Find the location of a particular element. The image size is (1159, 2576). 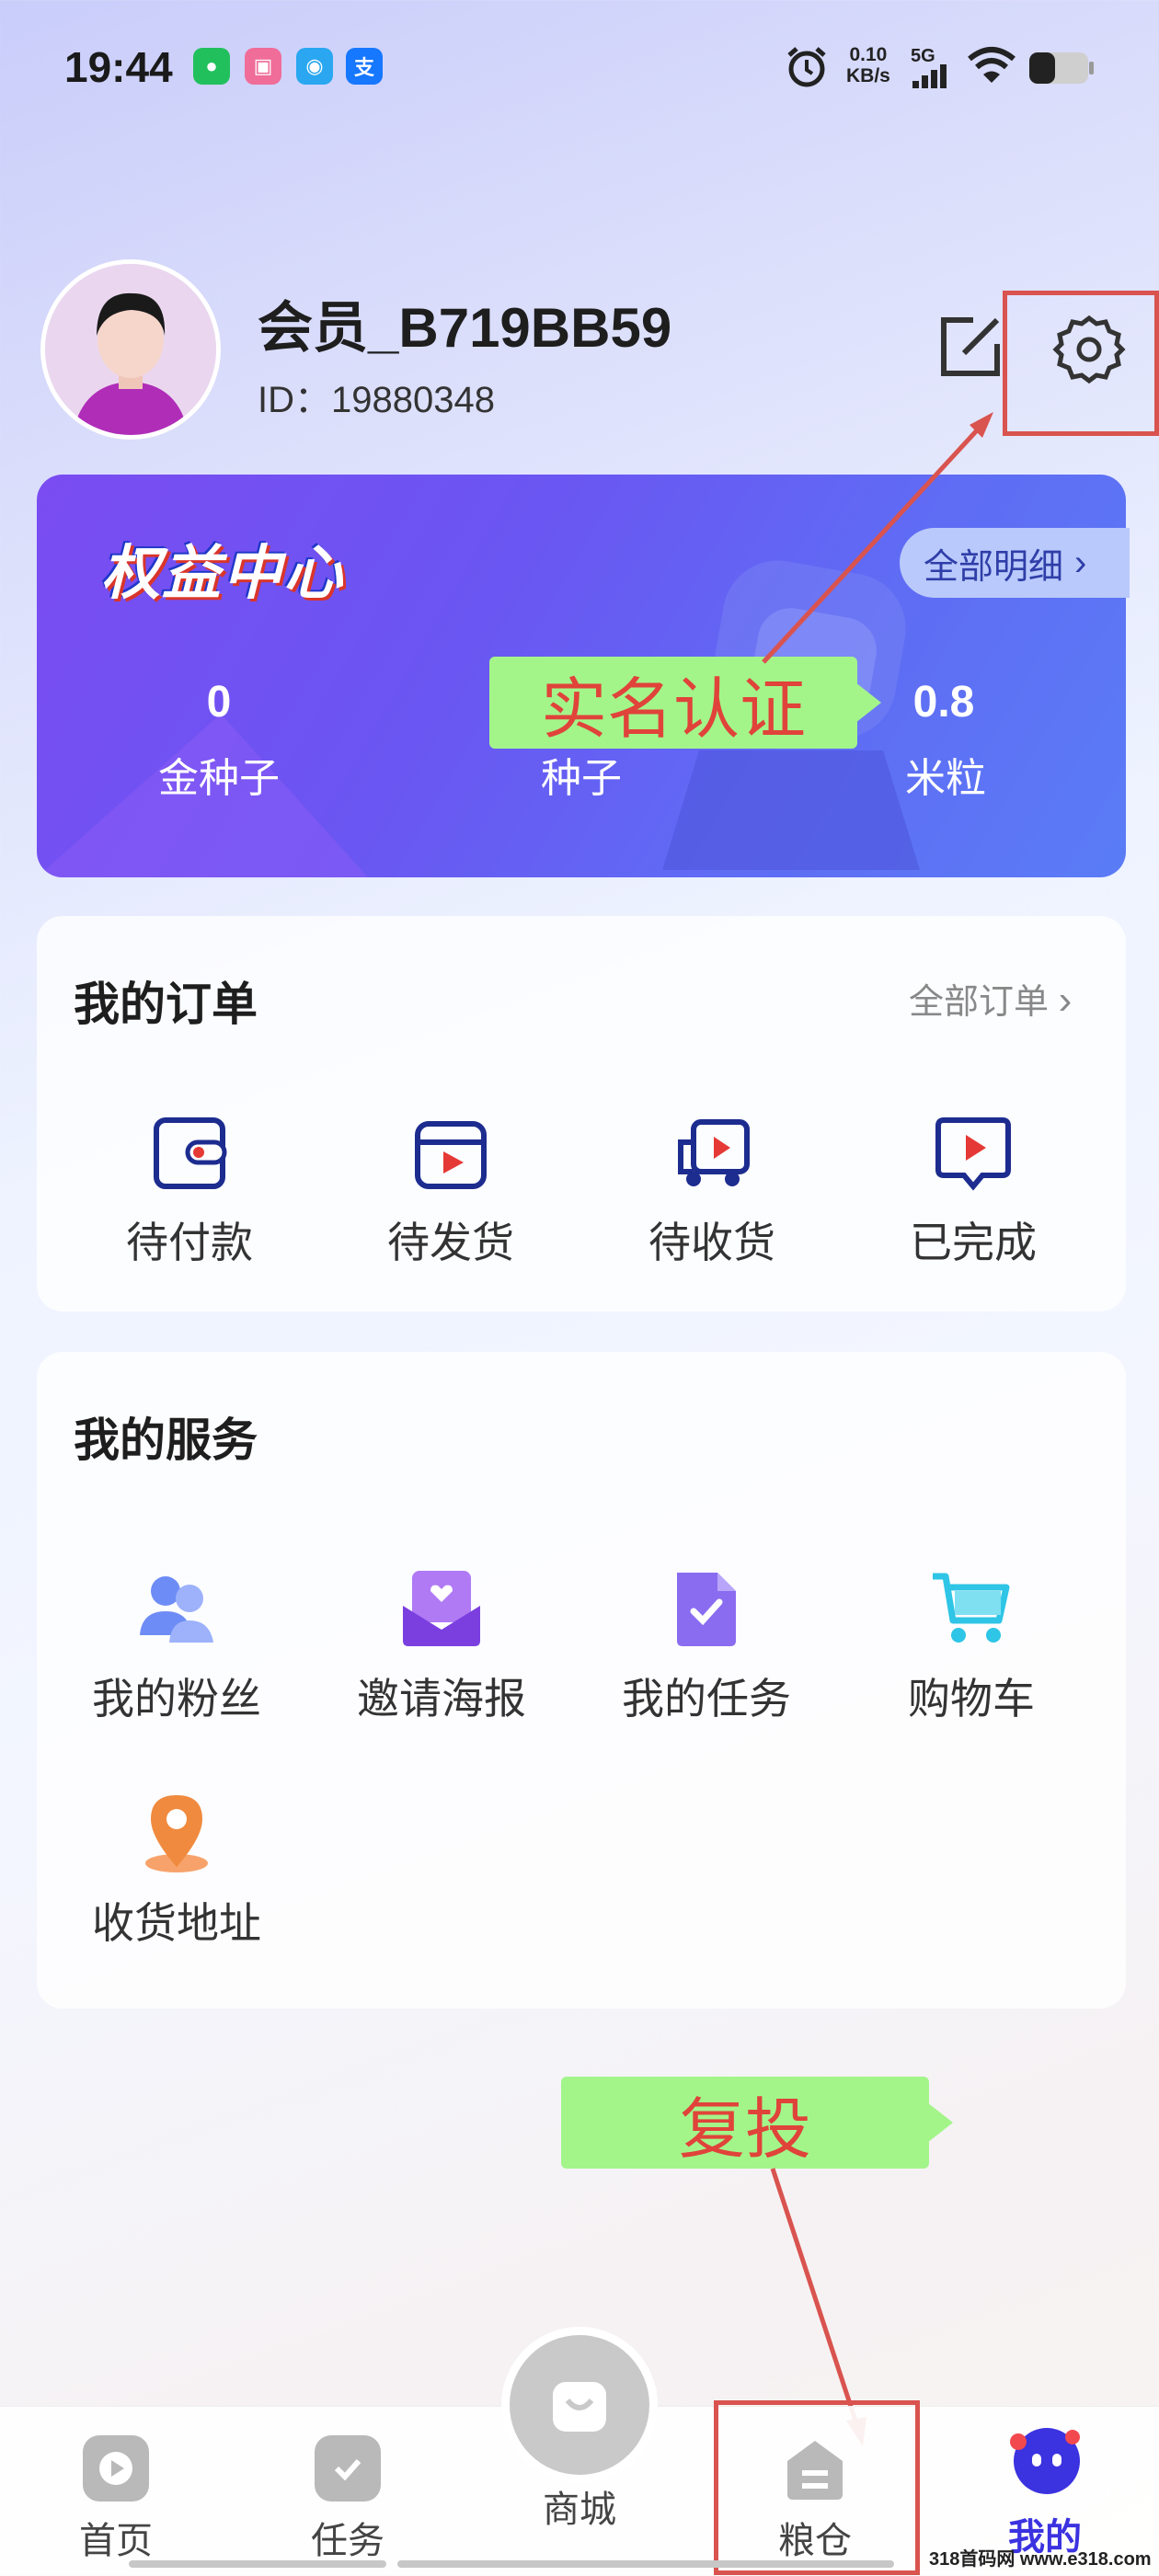

chat-app-icon: ◉ is located at coordinates (314, 66).